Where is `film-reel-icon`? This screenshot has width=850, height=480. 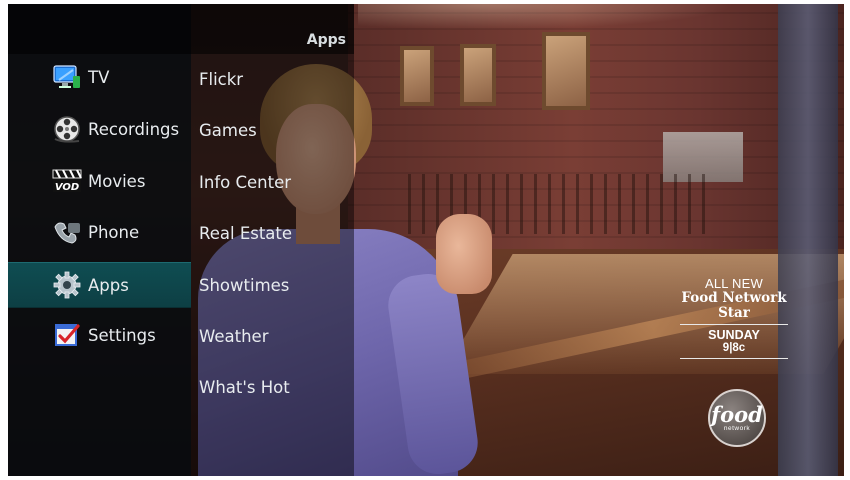
film-reel-icon is located at coordinates (67, 129).